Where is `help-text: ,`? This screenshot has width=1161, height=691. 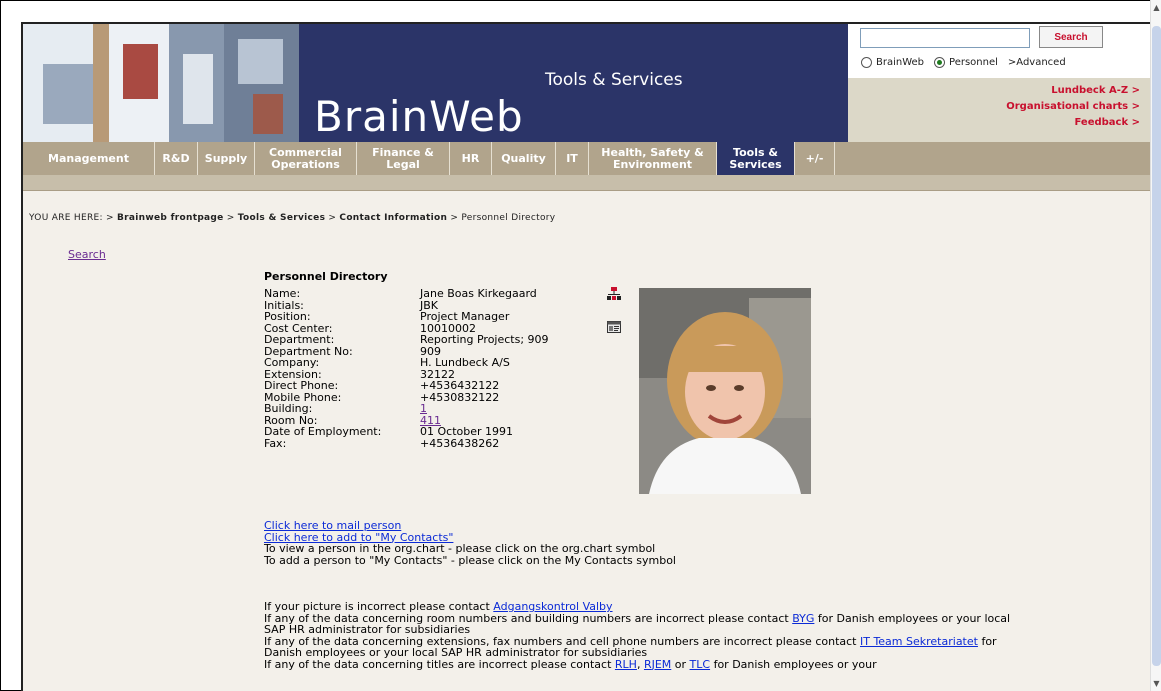
help-text: , is located at coordinates (638, 664).